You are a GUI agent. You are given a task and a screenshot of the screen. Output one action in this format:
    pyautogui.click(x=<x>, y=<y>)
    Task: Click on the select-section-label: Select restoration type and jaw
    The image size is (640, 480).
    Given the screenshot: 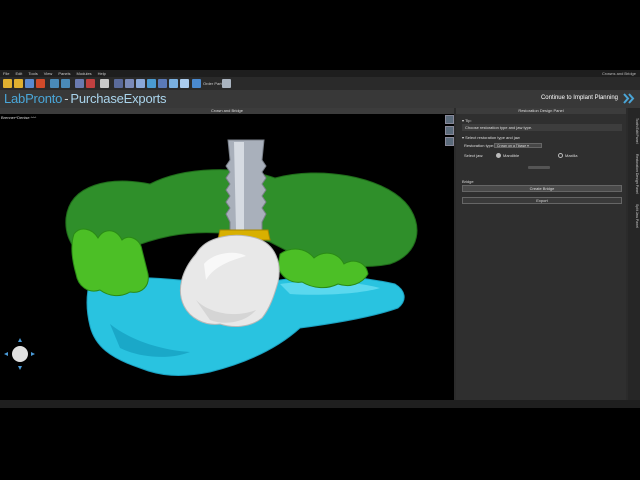 What is the action you would take?
    pyautogui.click(x=492, y=137)
    